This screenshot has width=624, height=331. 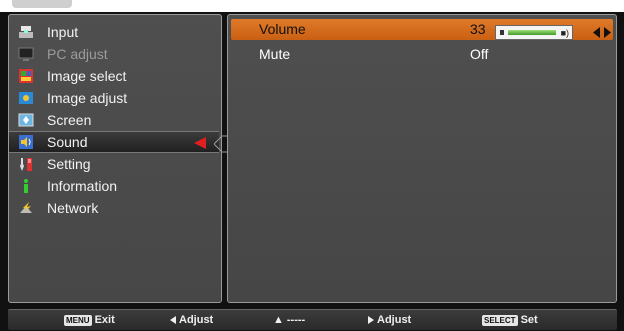 What do you see at coordinates (67, 142) in the screenshot?
I see `menu-item-label: Sound` at bounding box center [67, 142].